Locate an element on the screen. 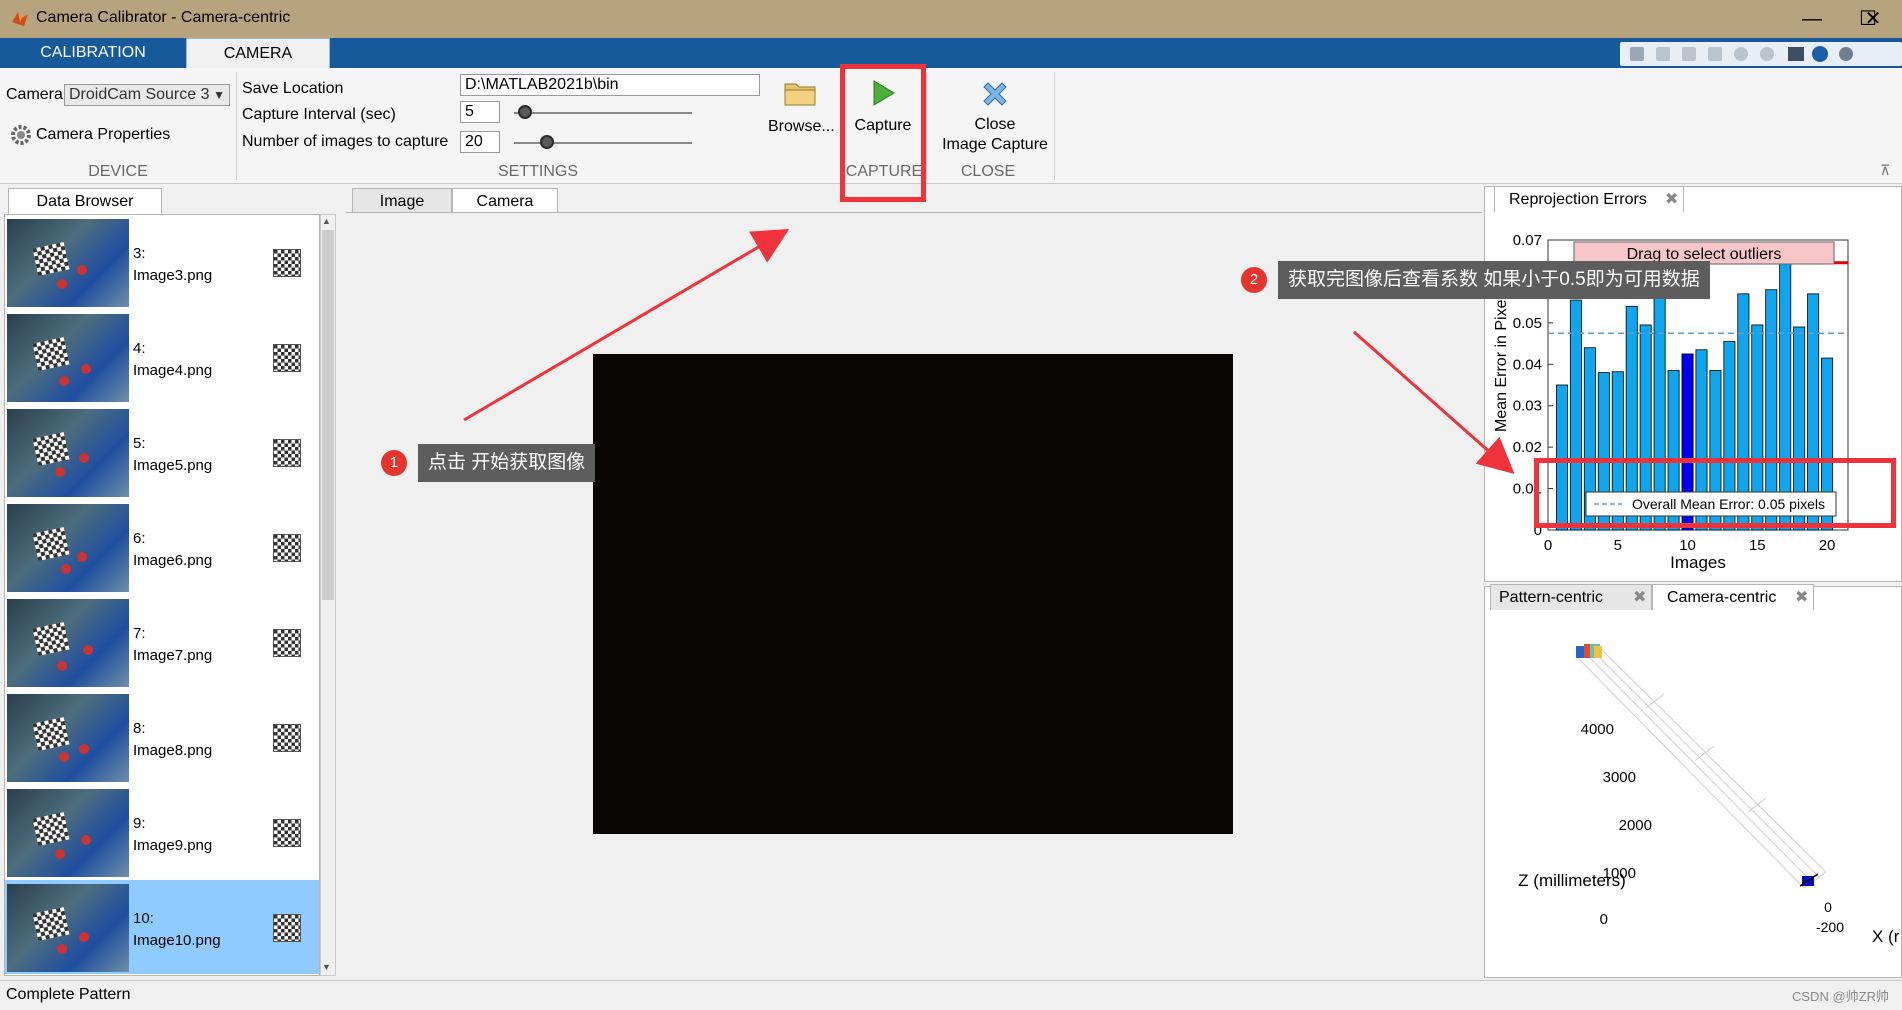  watermark: CSDN @帅ZR帅 is located at coordinates (1840, 996).